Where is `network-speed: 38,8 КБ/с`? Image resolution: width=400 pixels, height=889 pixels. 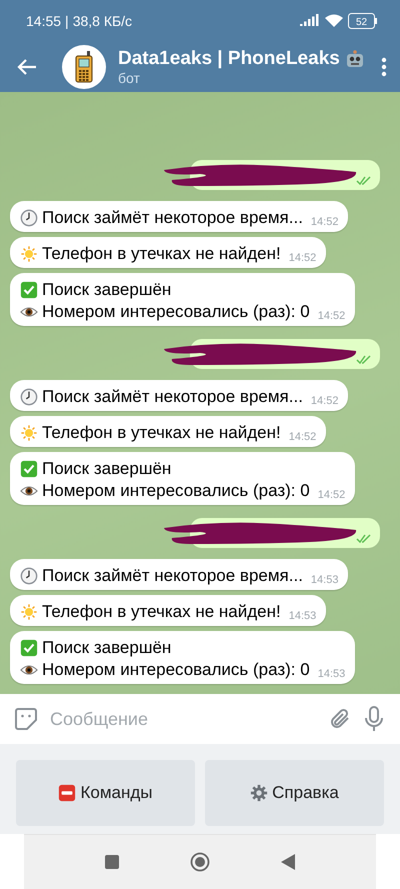 network-speed: 38,8 КБ/с is located at coordinates (102, 21).